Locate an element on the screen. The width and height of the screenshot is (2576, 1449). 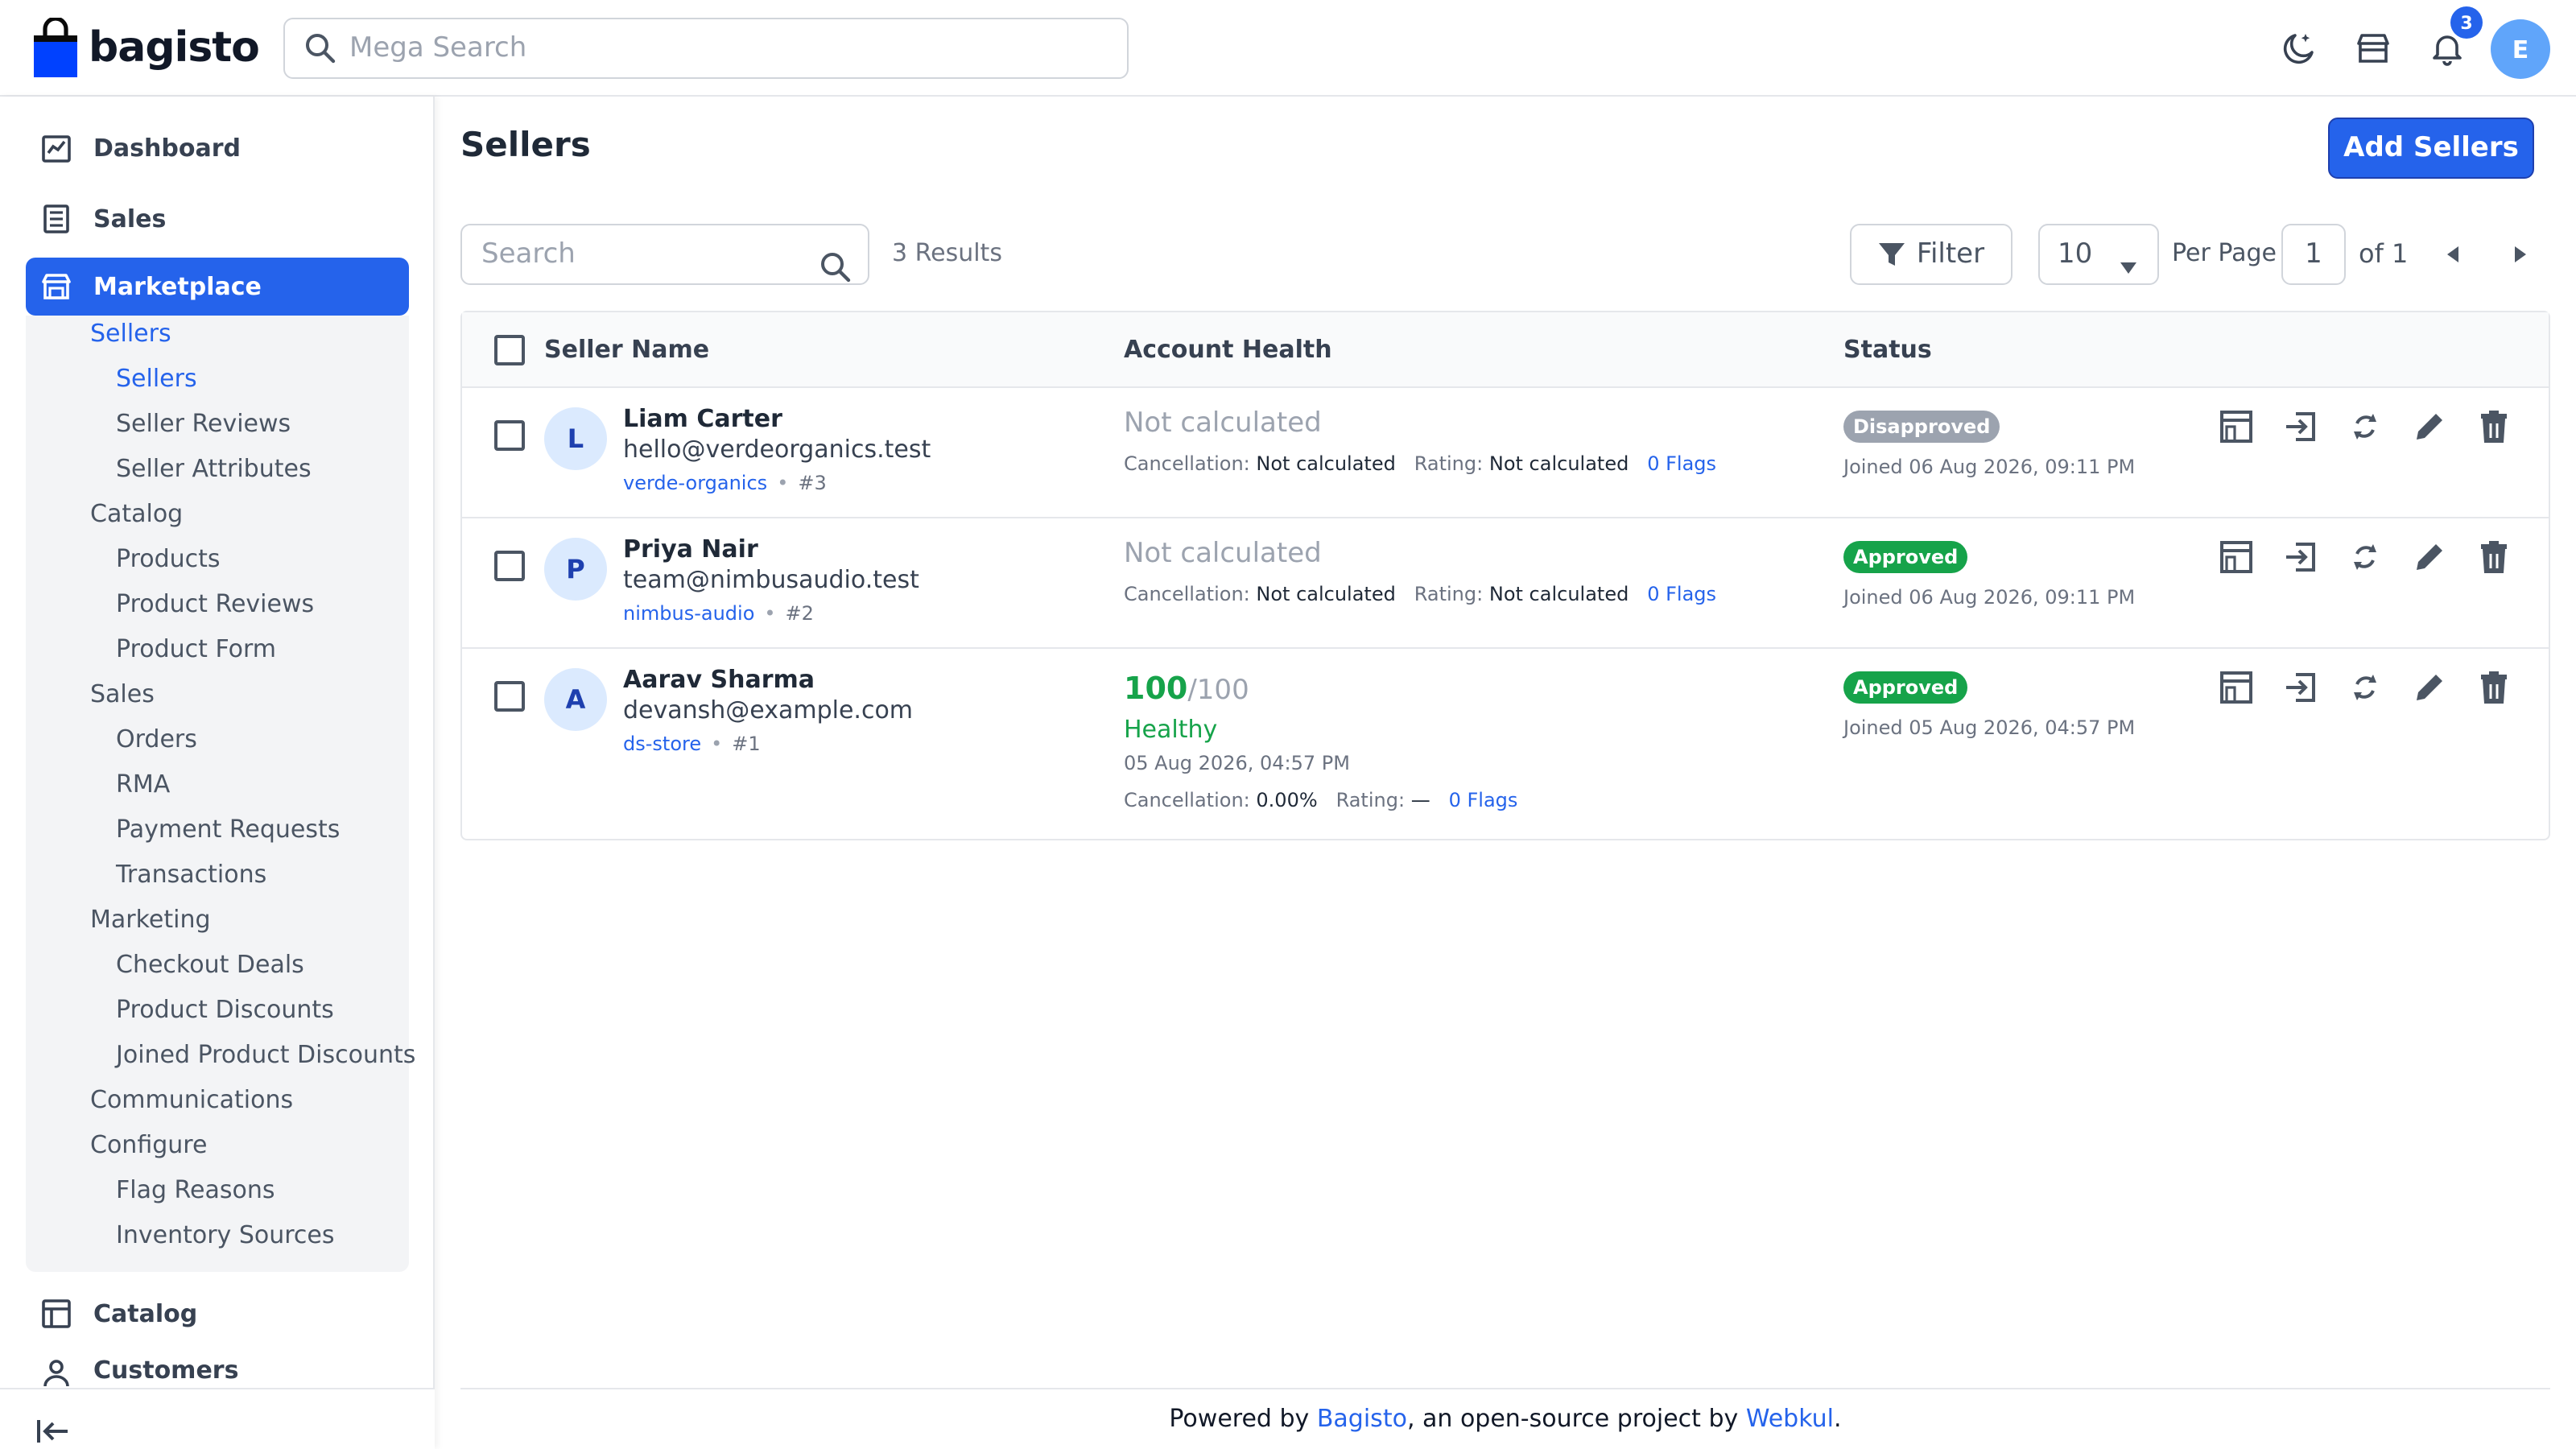
submenu-catalog-group: Catalog is located at coordinates (136, 513).